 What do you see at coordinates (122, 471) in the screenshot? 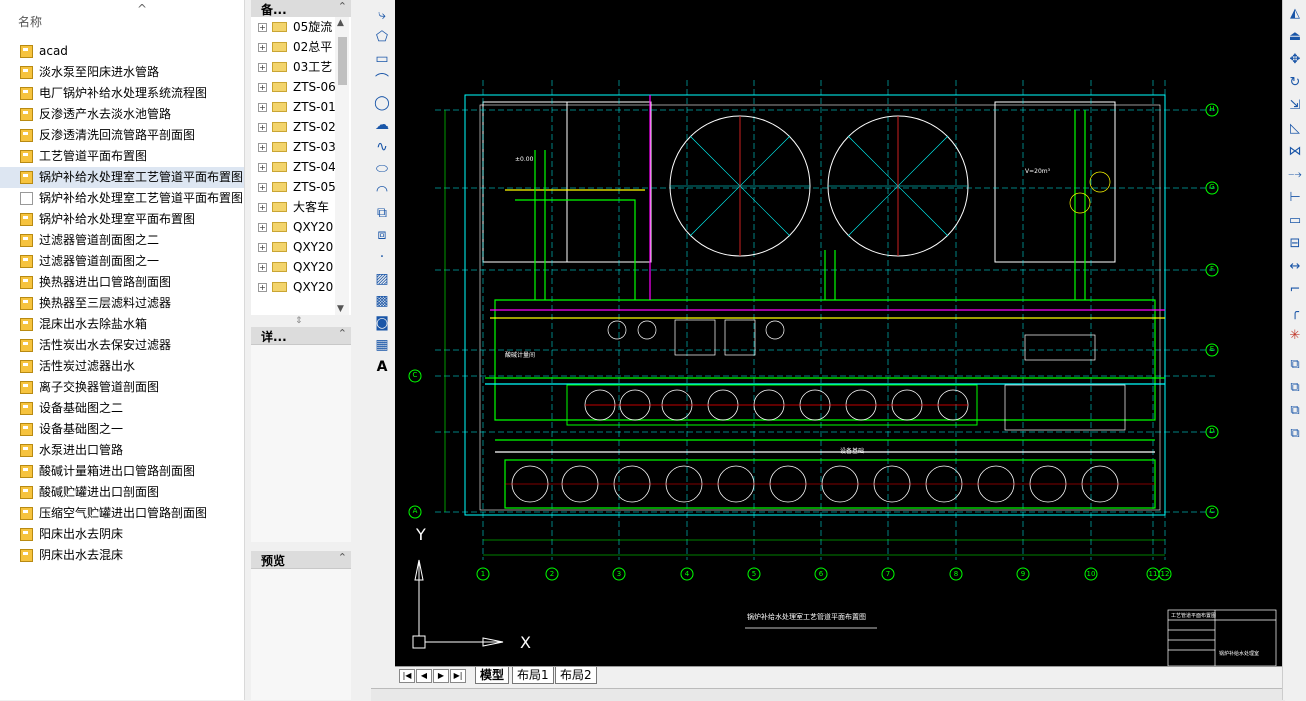
I see `file-list-item: 酸碱计量箱进出口管路剖面图` at bounding box center [122, 471].